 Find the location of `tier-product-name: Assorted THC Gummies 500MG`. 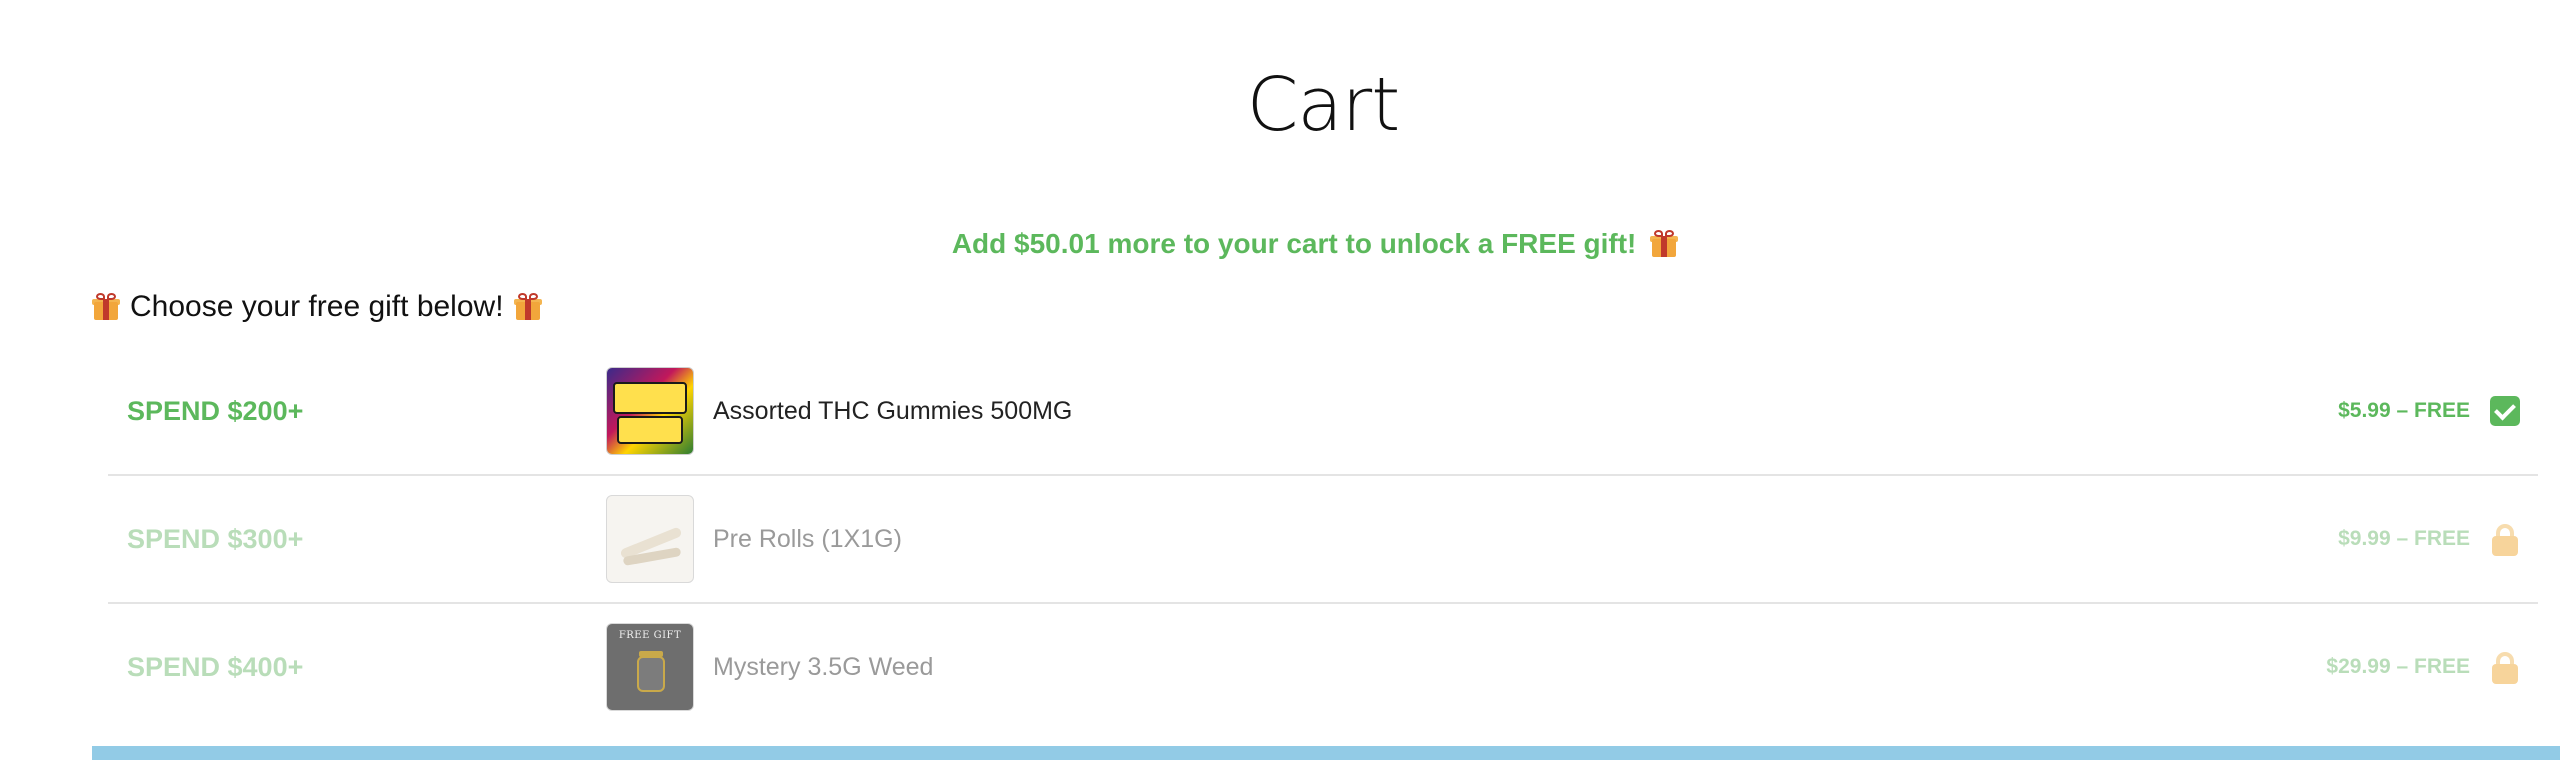

tier-product-name: Assorted THC Gummies 500MG is located at coordinates (893, 410).